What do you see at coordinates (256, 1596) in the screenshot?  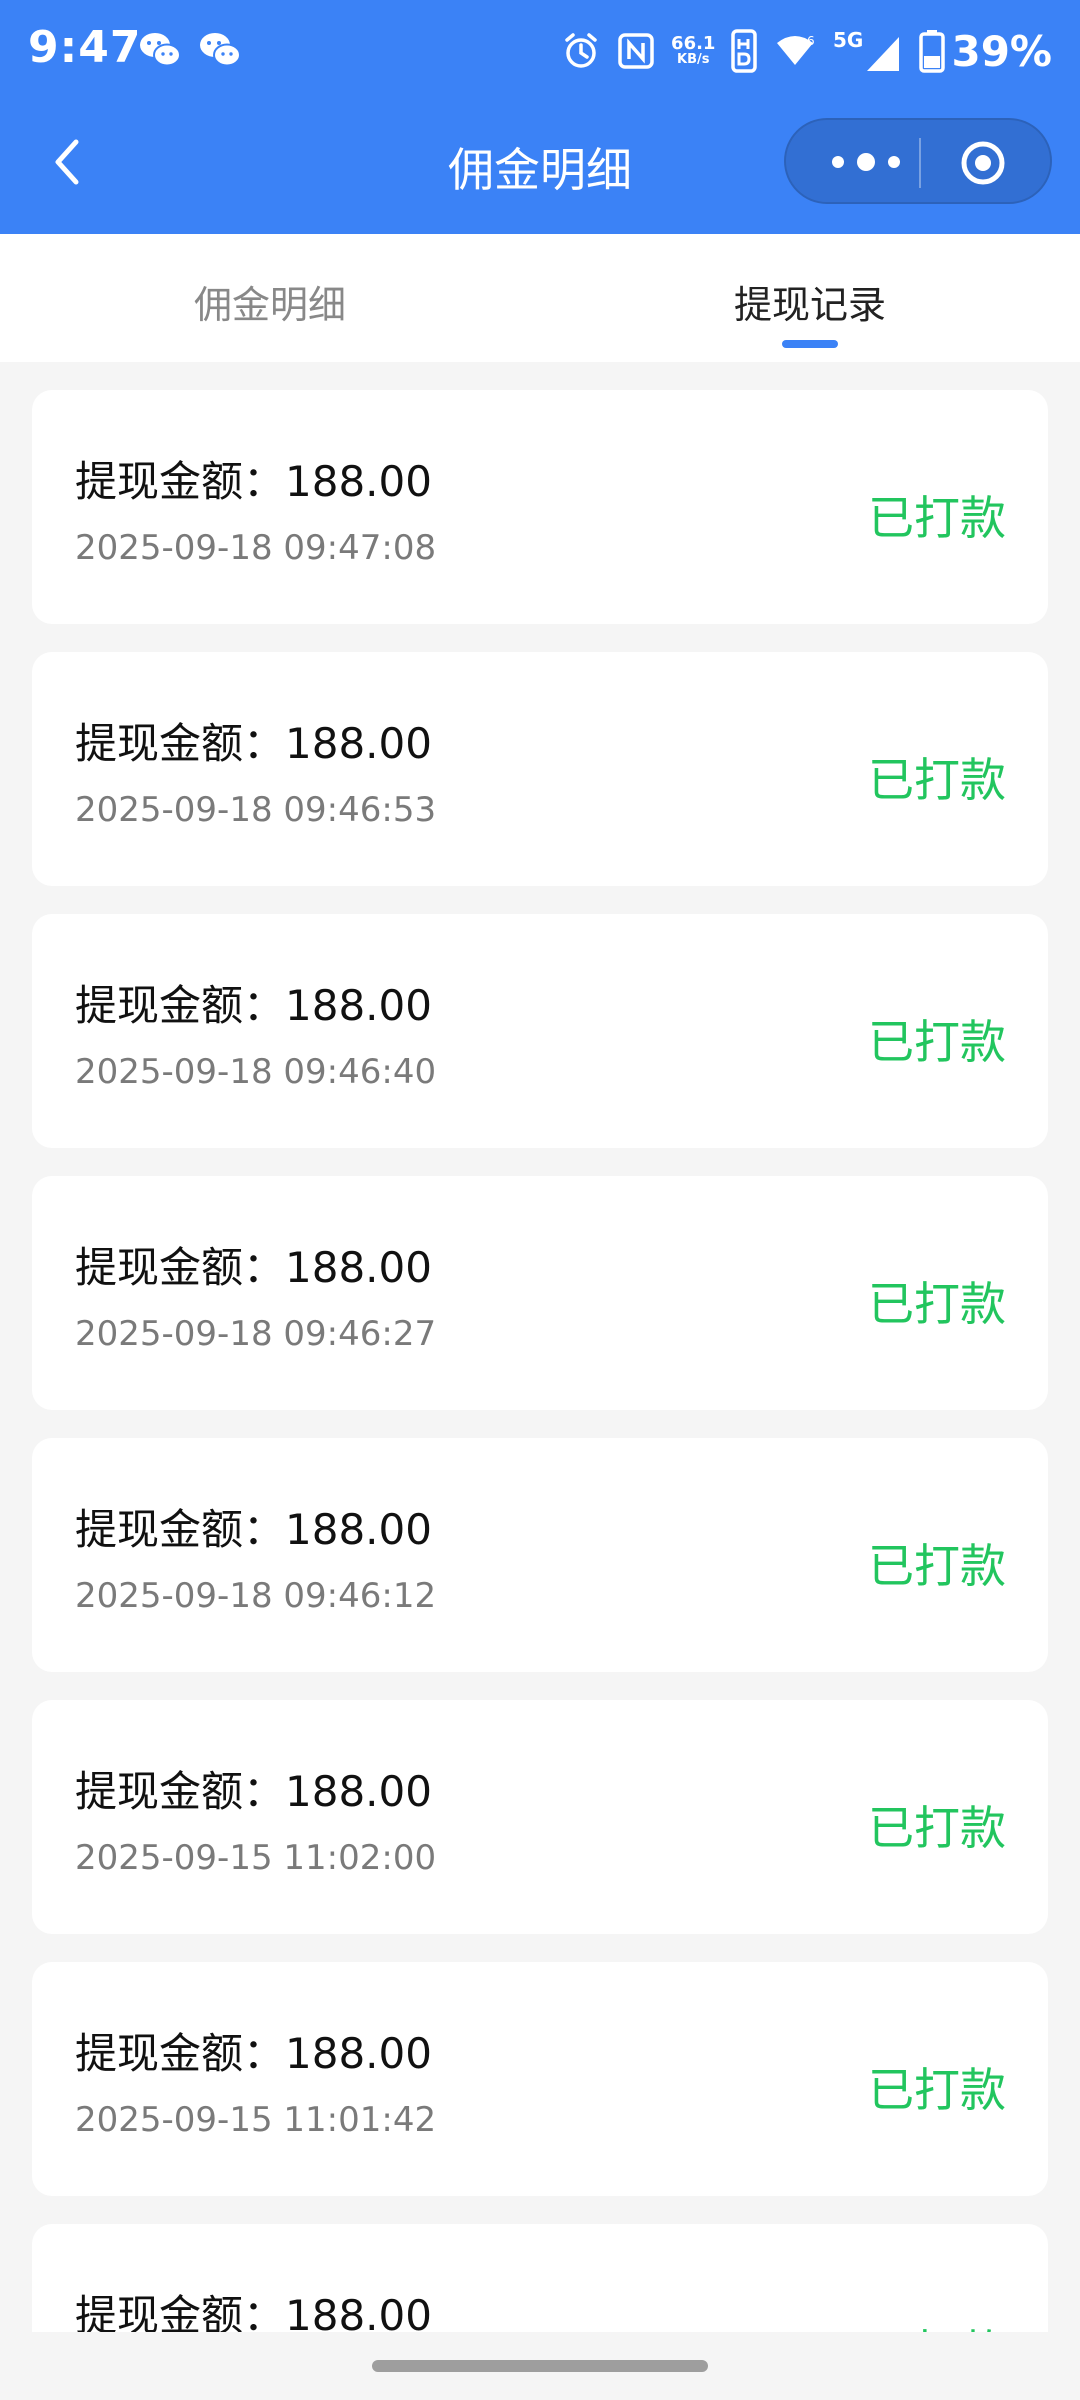 I see `withdrawal-date: 2025-09-18 09:46:12` at bounding box center [256, 1596].